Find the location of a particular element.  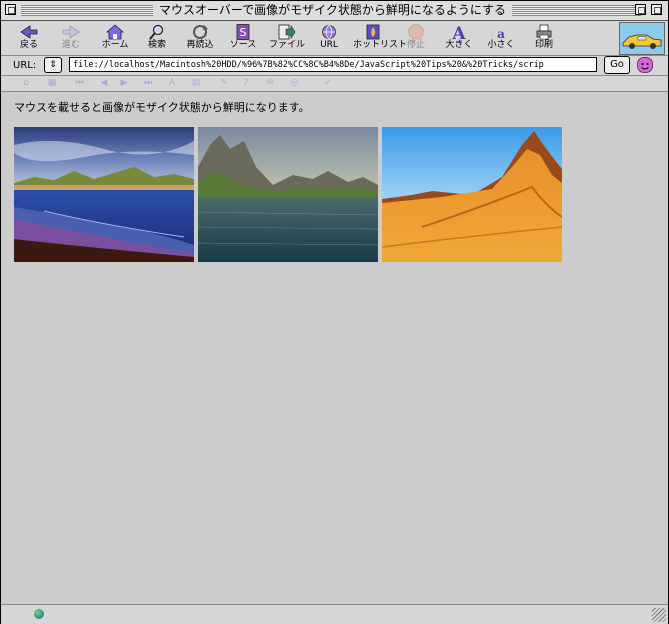

svg-text: S is located at coordinates (243, 32).